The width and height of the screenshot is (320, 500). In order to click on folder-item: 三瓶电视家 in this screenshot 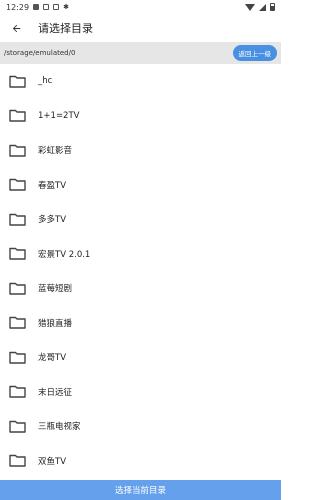, I will do `click(140, 426)`.